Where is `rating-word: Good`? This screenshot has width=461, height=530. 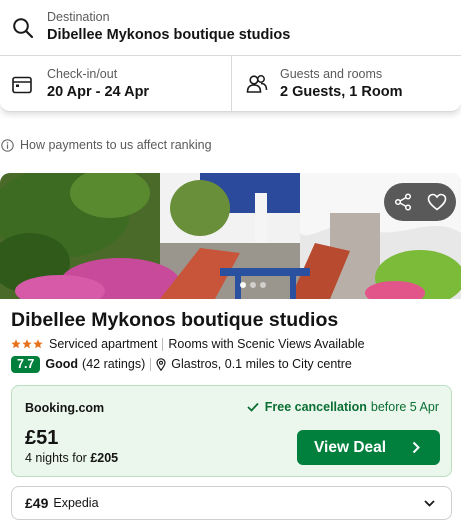
rating-word: Good is located at coordinates (62, 364).